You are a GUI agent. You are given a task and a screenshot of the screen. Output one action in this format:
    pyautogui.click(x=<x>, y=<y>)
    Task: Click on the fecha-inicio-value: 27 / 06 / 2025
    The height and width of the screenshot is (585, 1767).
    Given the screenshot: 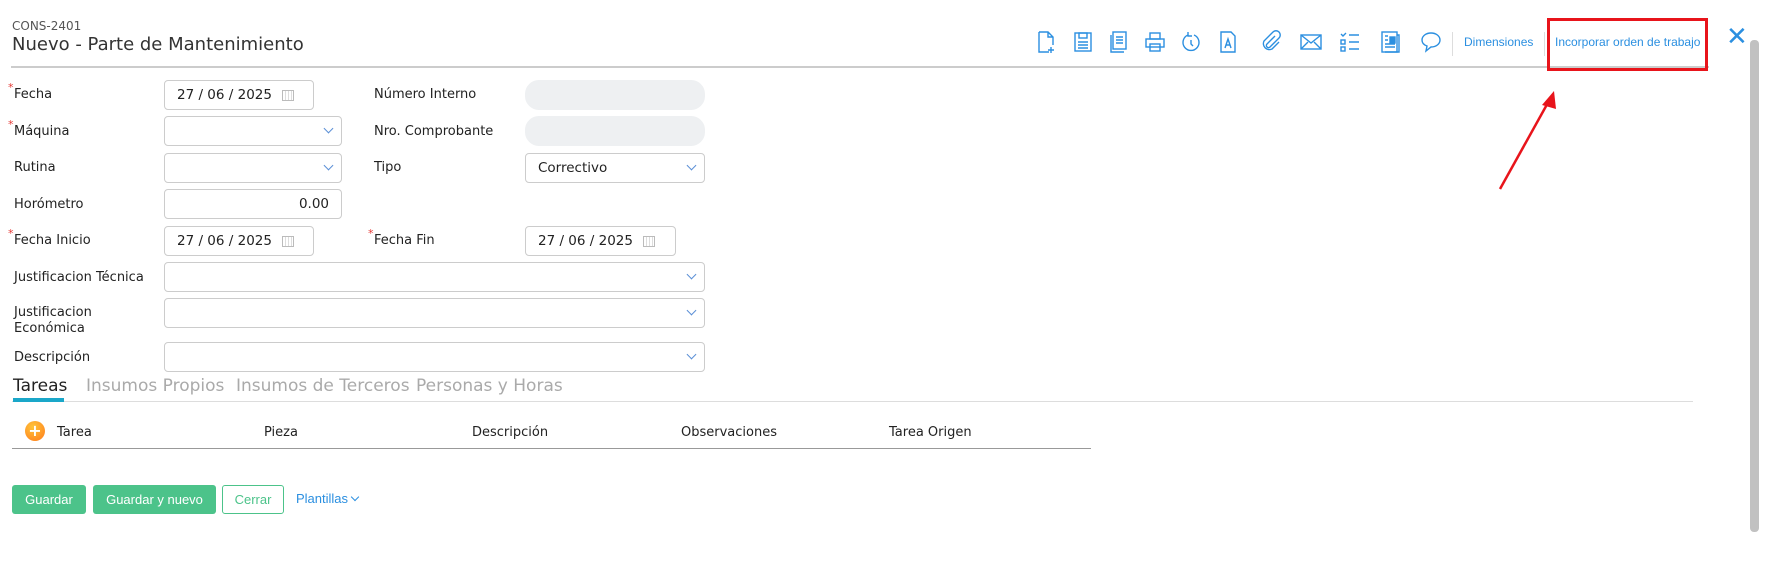 What is the action you would take?
    pyautogui.click(x=224, y=241)
    